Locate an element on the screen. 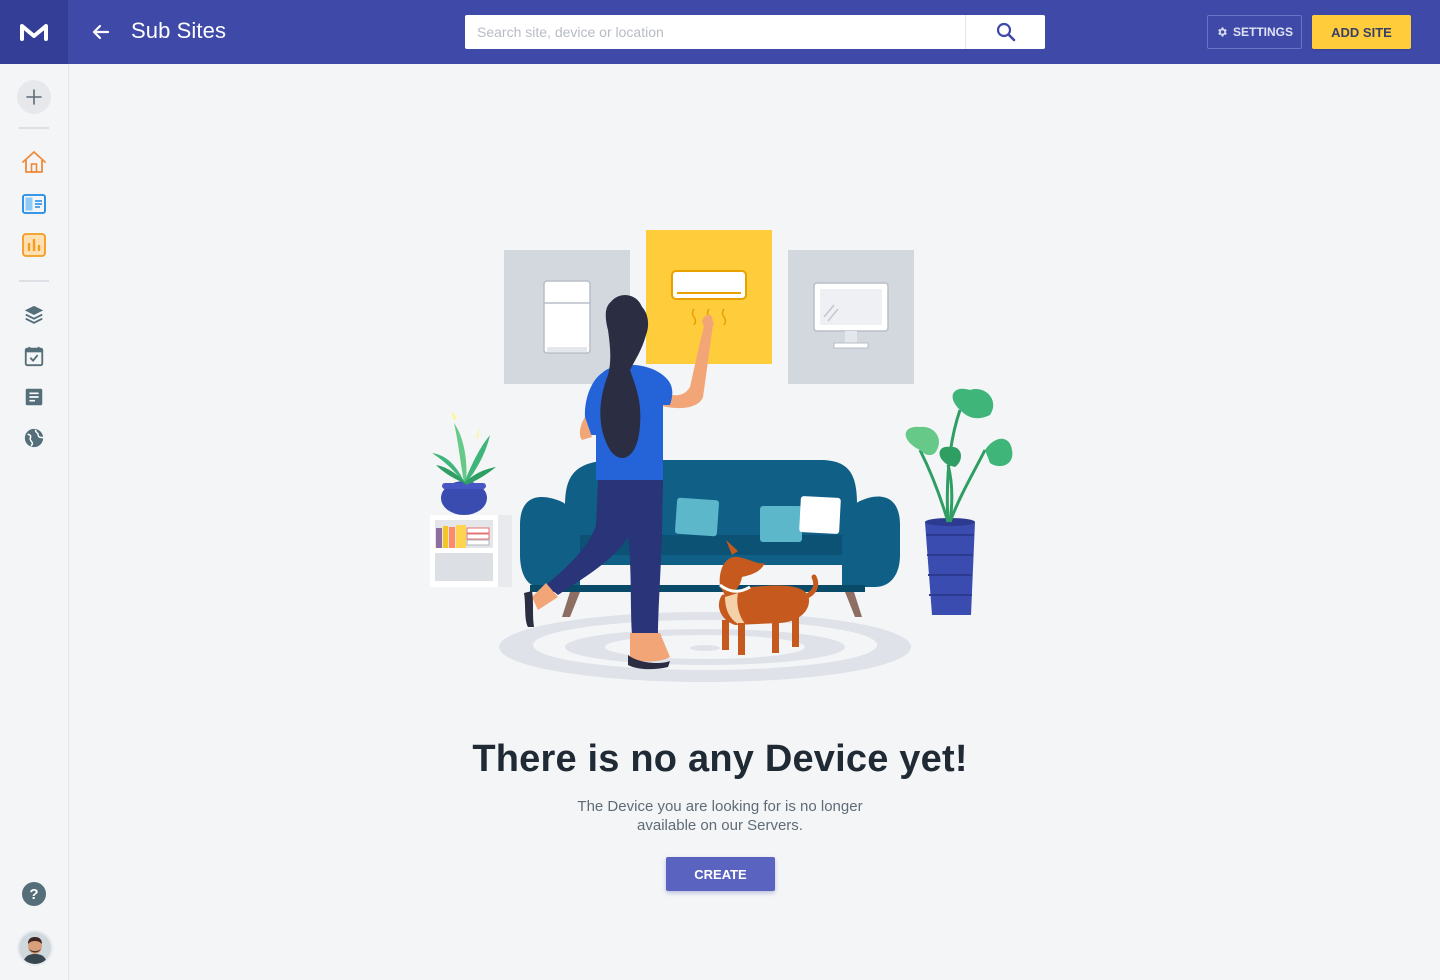 The width and height of the screenshot is (1440, 980). search-bar is located at coordinates (755, 32).